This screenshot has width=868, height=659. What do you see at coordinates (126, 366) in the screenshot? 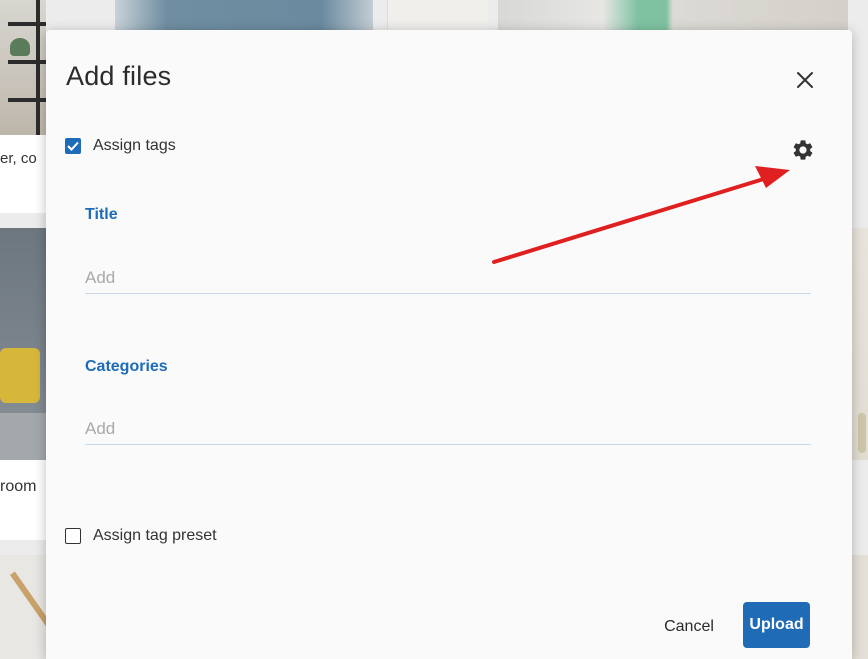
I see `categories-field-label: Categories` at bounding box center [126, 366].